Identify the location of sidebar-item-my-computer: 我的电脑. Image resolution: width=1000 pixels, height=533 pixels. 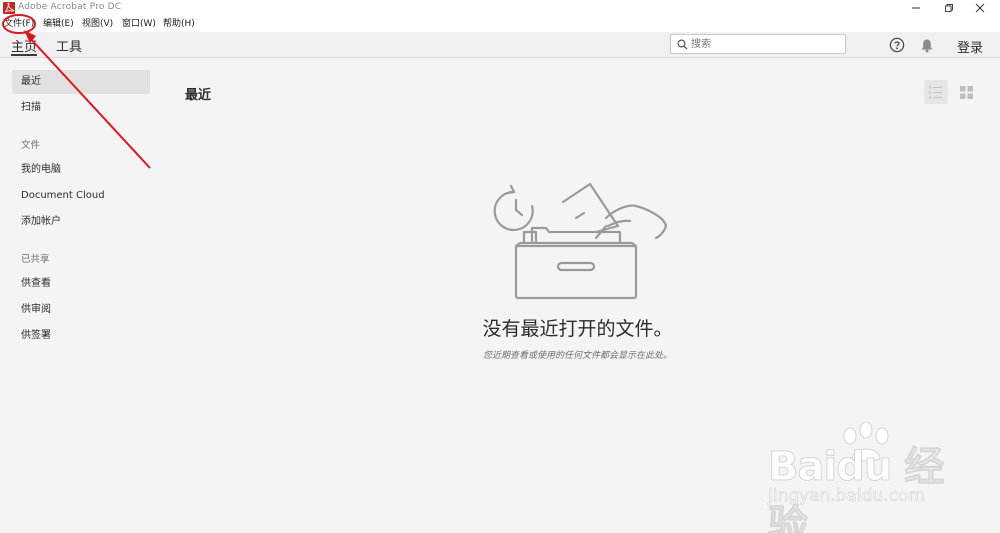
(81, 170).